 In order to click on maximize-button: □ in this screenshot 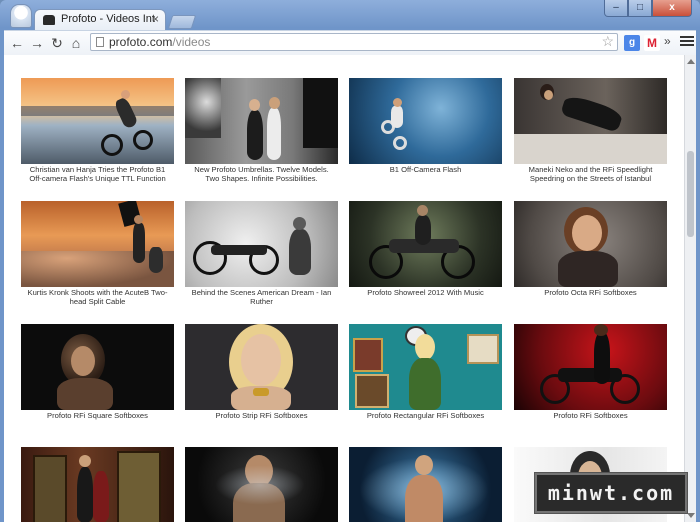, I will do `click(640, 8)`.